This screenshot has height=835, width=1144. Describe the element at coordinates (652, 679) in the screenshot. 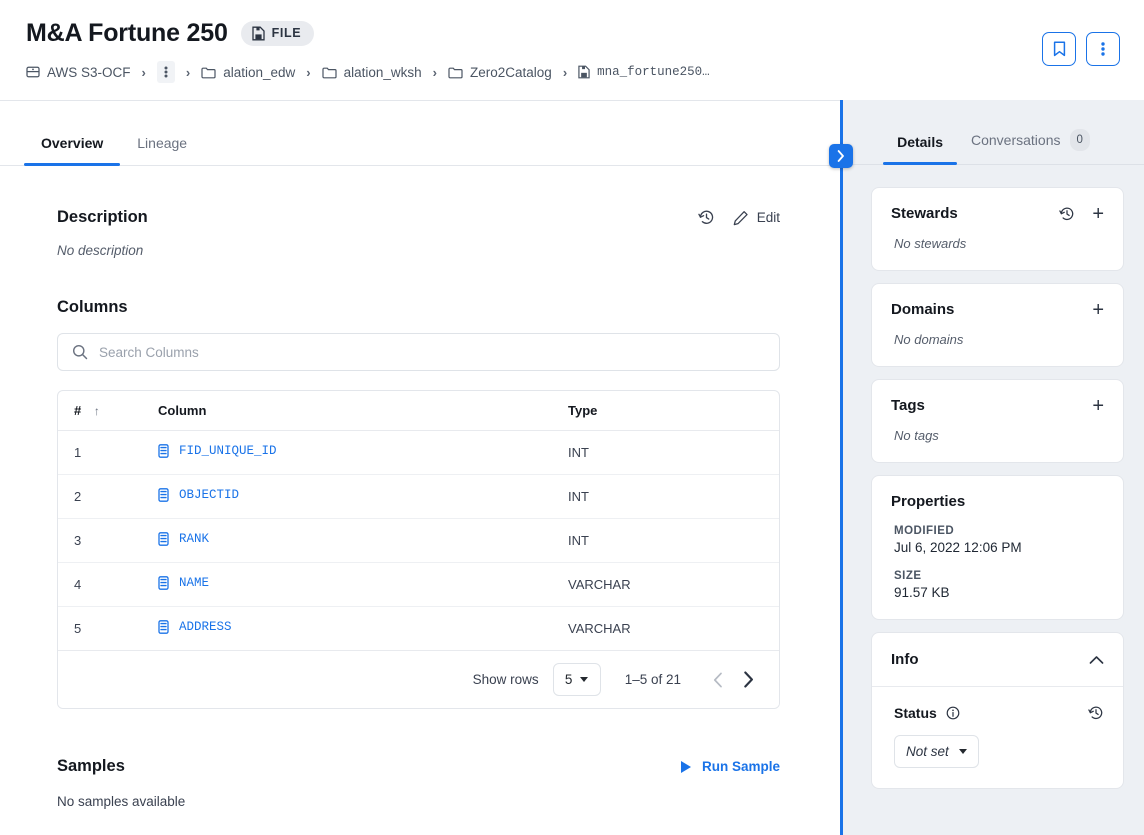

I see `pagination-range: 1–5 of 21` at that location.